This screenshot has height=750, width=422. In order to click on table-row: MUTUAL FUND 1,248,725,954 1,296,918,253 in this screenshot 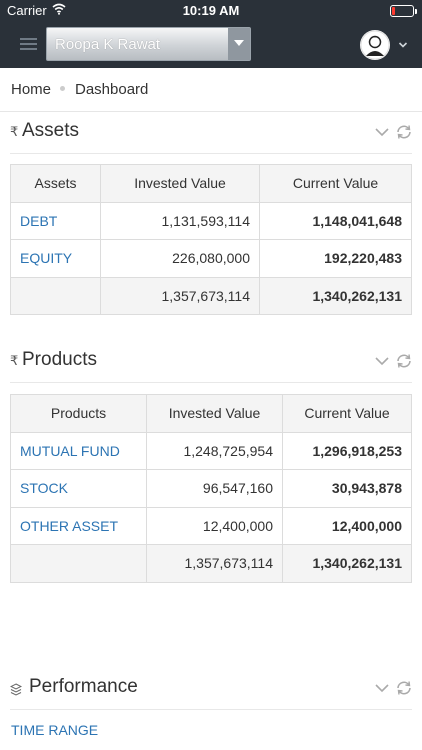, I will do `click(211, 450)`.